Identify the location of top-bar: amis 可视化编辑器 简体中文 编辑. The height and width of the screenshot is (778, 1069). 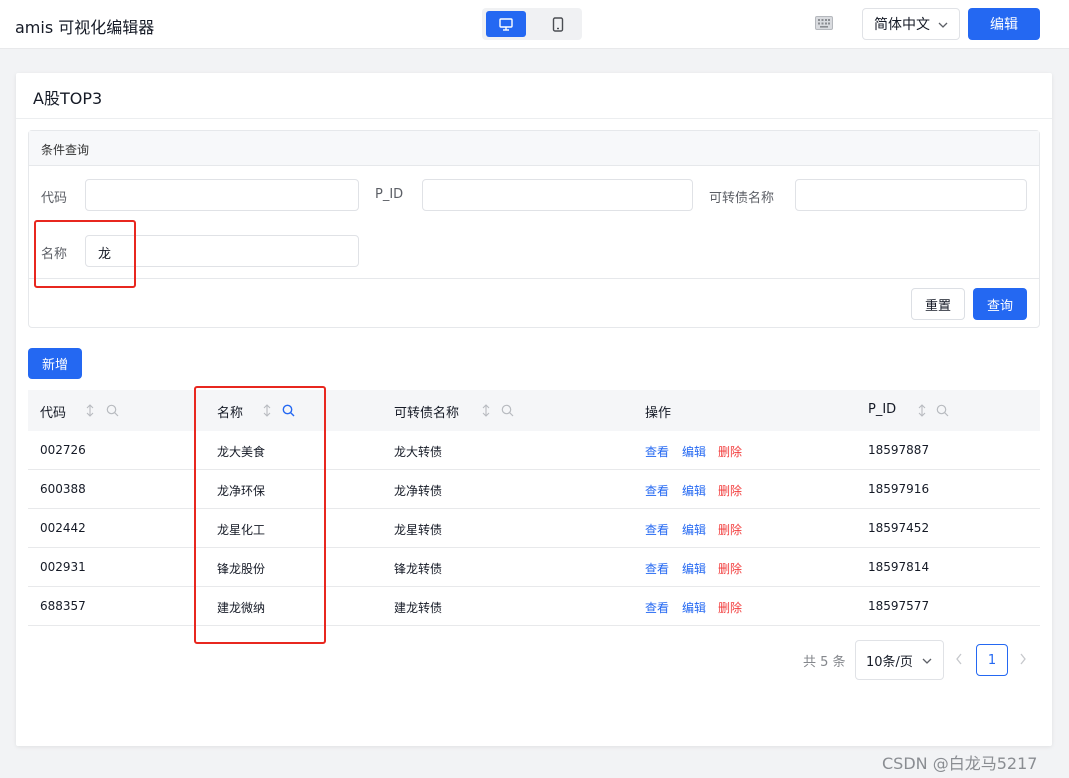
(534, 24).